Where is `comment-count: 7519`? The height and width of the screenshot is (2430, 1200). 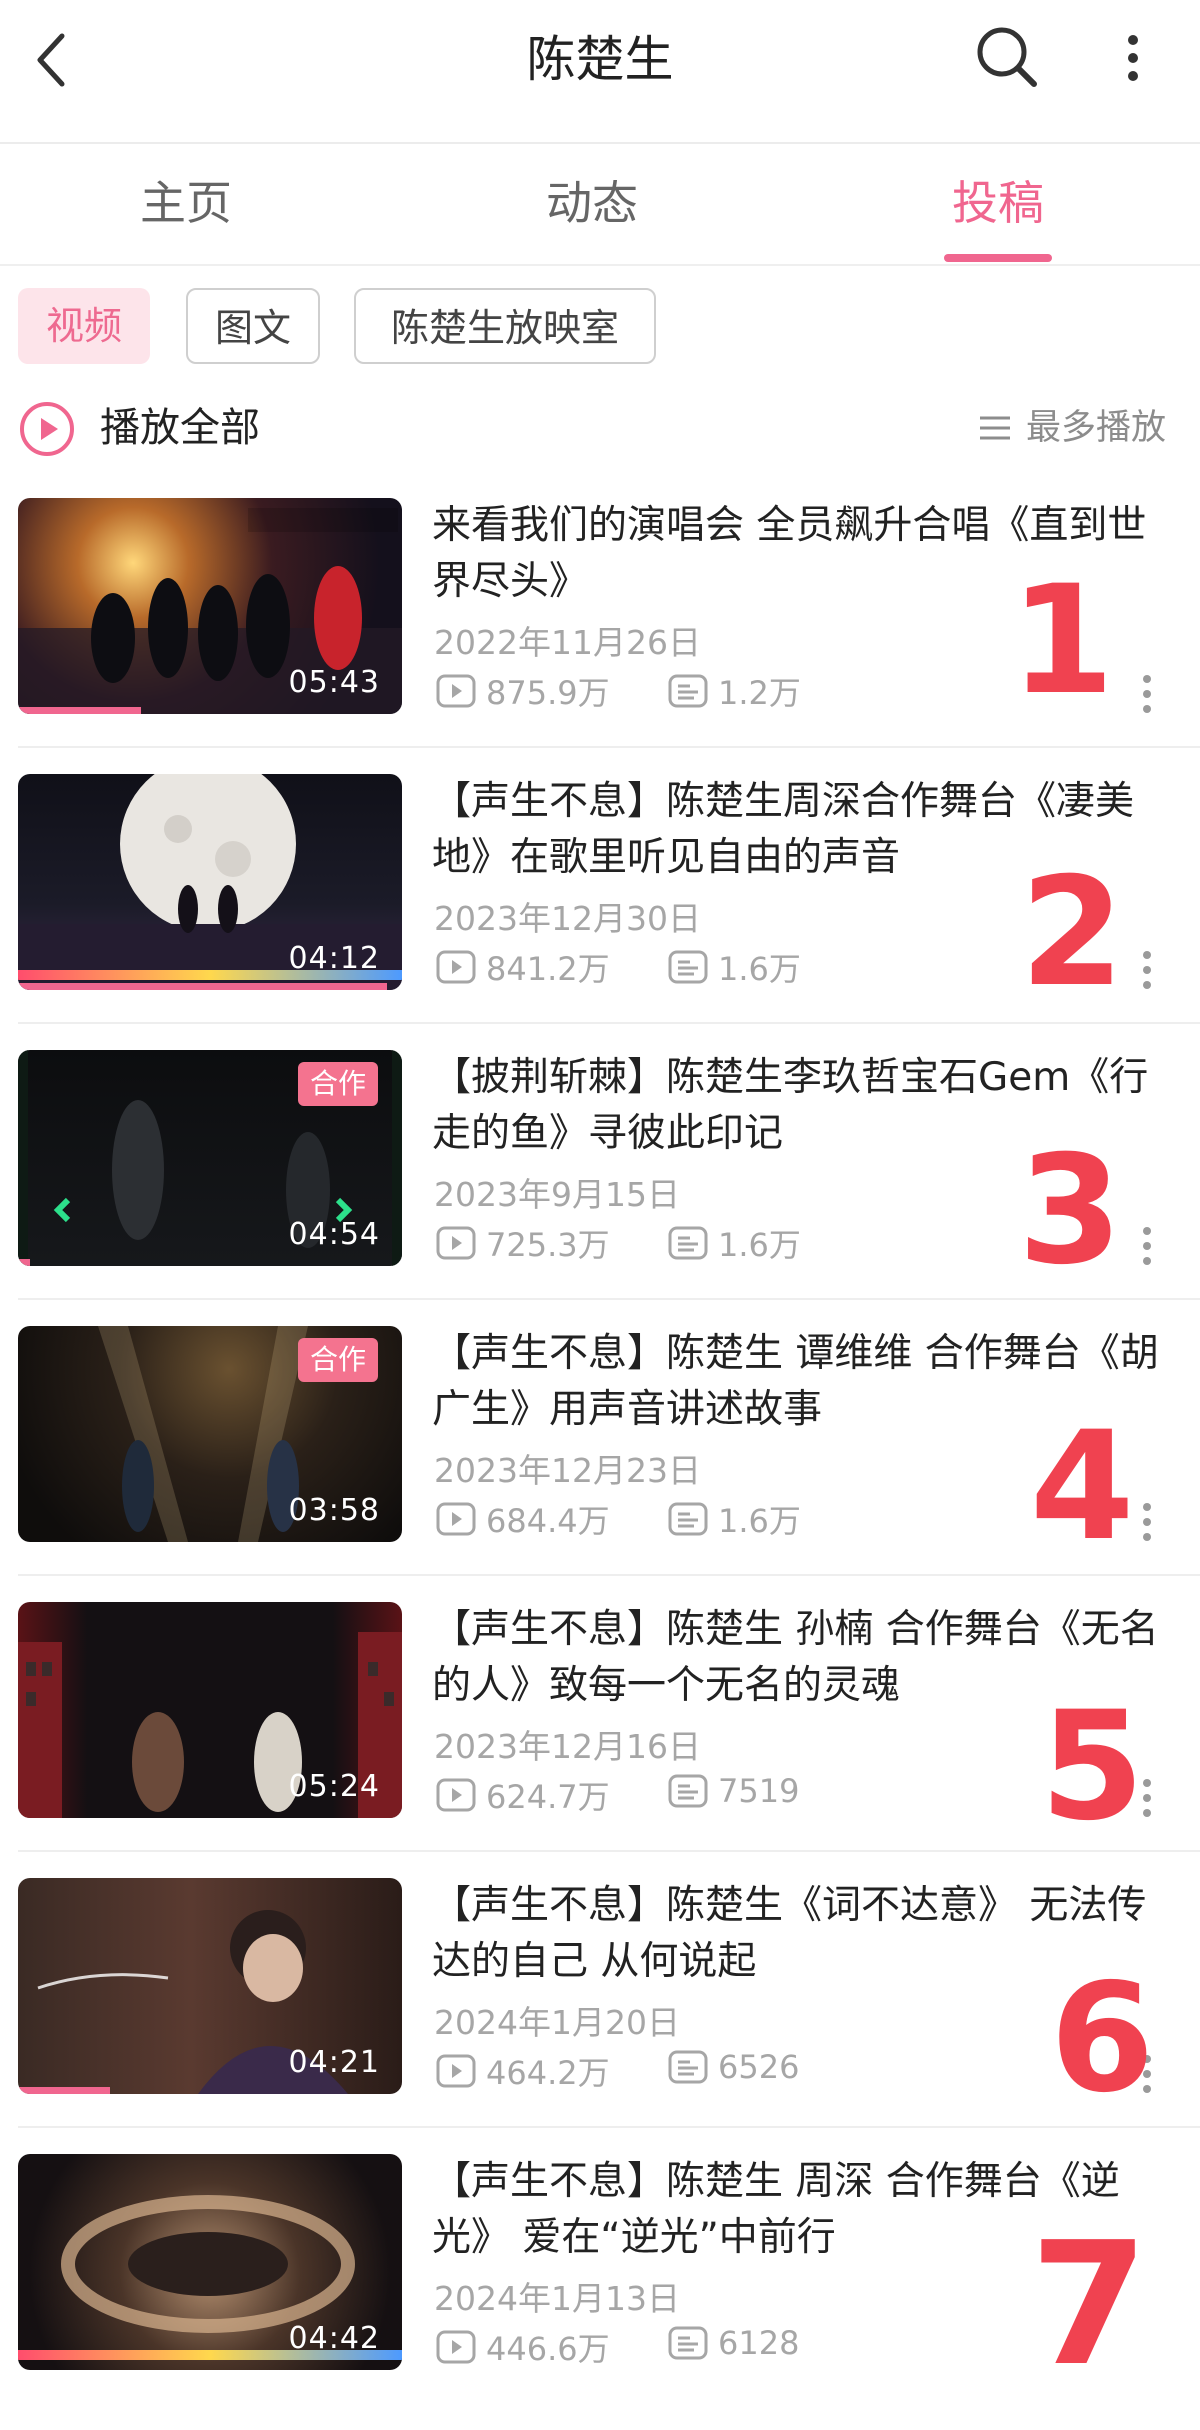
comment-count: 7519 is located at coordinates (733, 1791).